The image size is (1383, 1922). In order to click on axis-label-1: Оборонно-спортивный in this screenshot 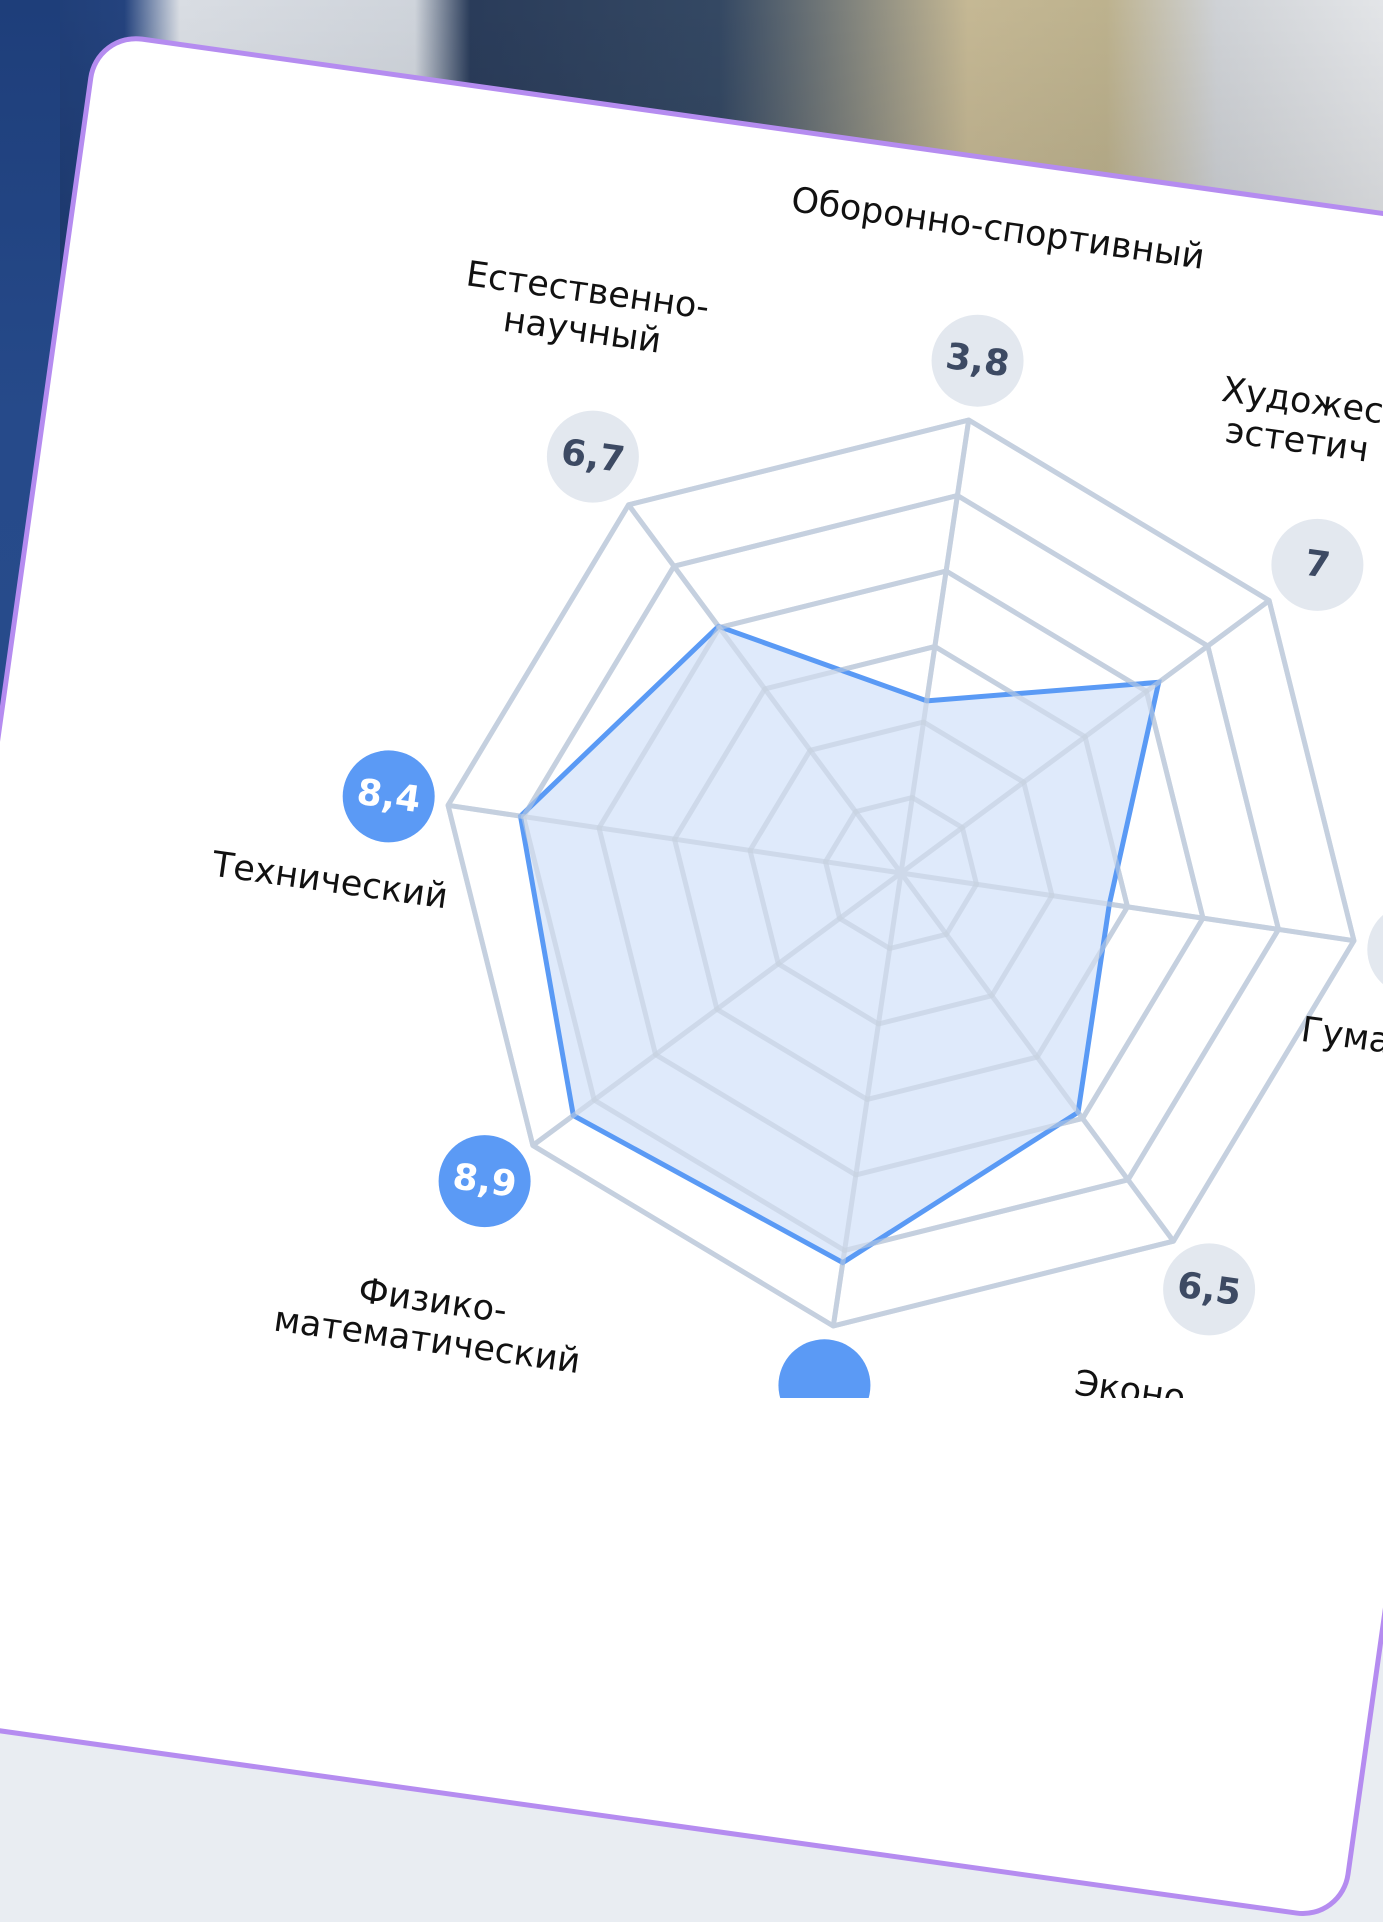, I will do `click(998, 229)`.